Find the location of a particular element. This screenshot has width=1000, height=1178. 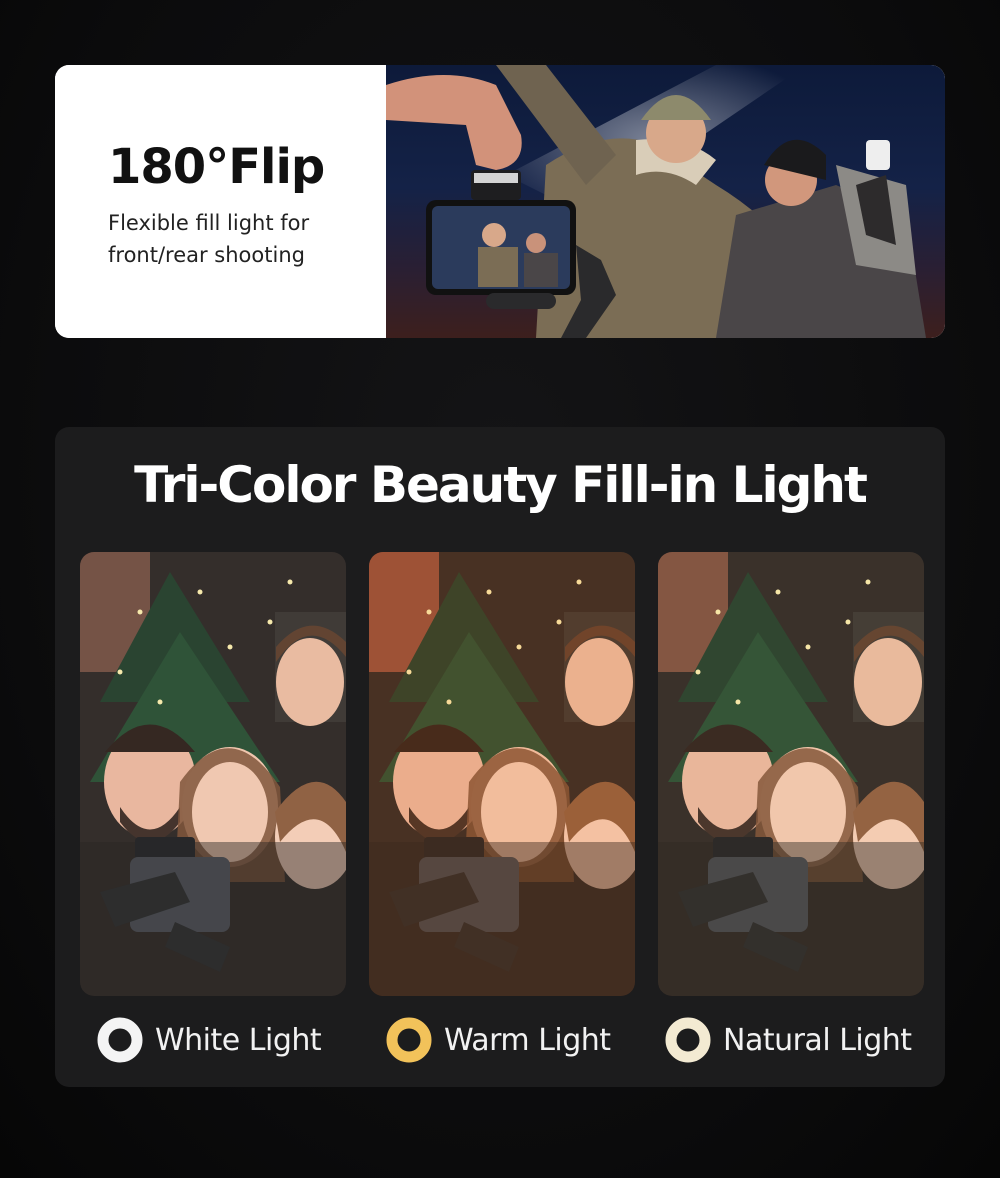

white-light-photo is located at coordinates (213, 774).